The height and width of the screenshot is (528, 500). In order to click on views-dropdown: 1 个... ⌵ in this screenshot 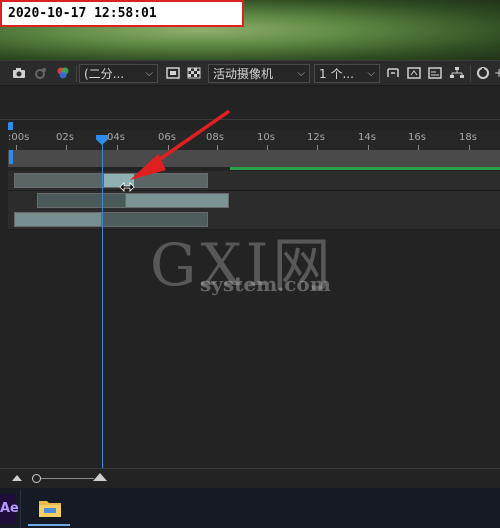, I will do `click(347, 73)`.